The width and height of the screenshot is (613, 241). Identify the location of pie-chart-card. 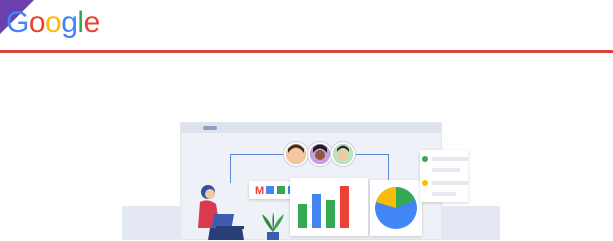
(396, 208).